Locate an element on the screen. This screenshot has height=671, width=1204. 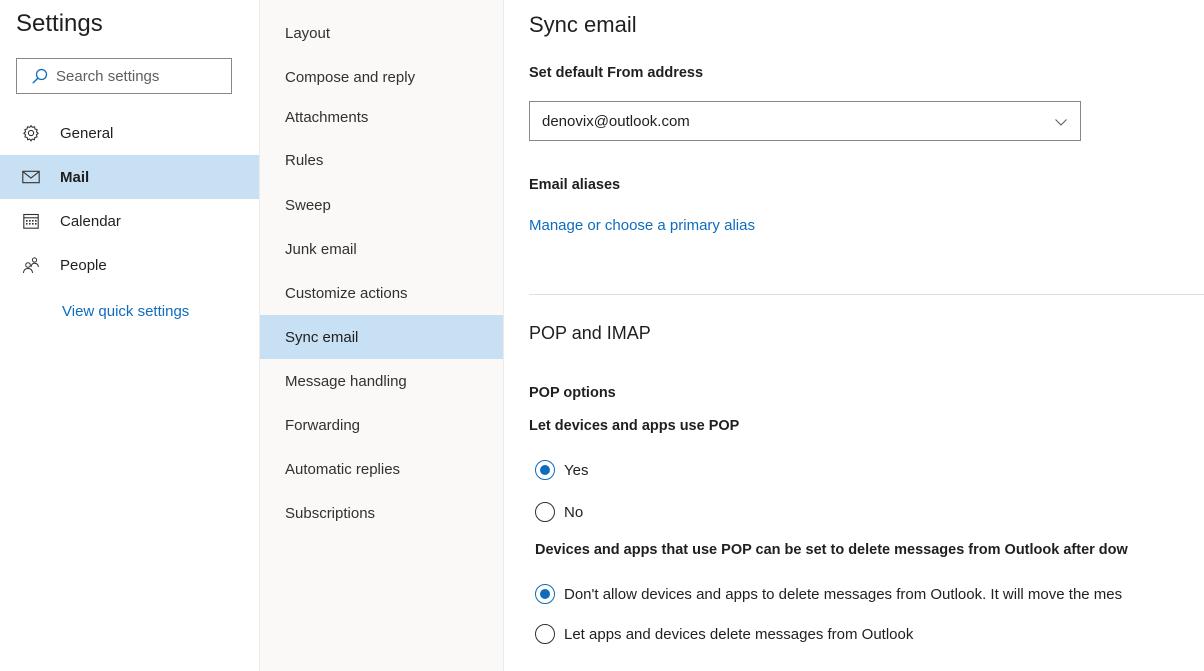
search-settings-input is located at coordinates (136, 76).